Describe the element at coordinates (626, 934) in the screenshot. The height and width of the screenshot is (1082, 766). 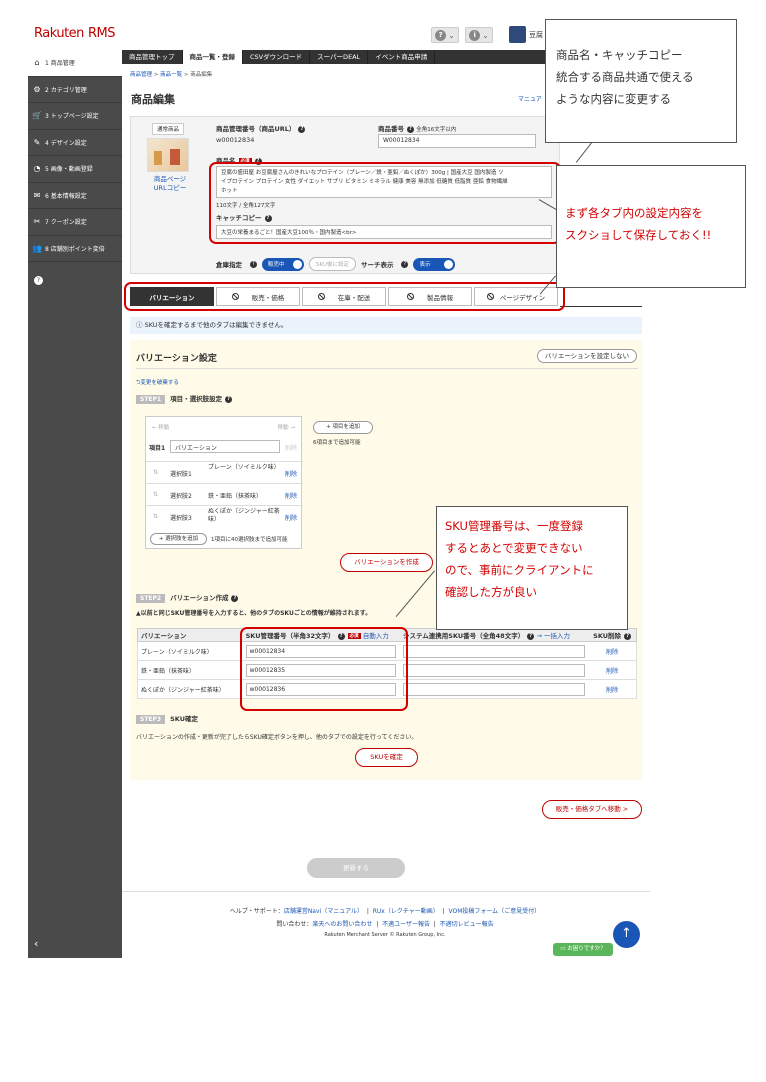
I see `scroll-top-button: ↑` at that location.